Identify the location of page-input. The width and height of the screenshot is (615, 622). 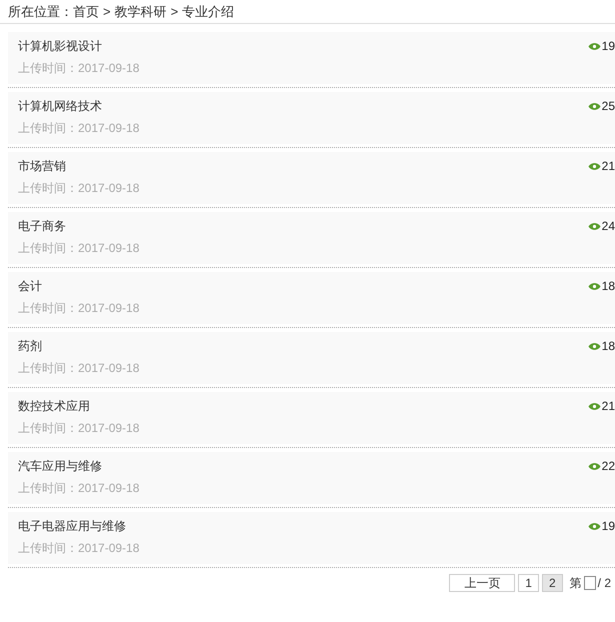
(590, 583).